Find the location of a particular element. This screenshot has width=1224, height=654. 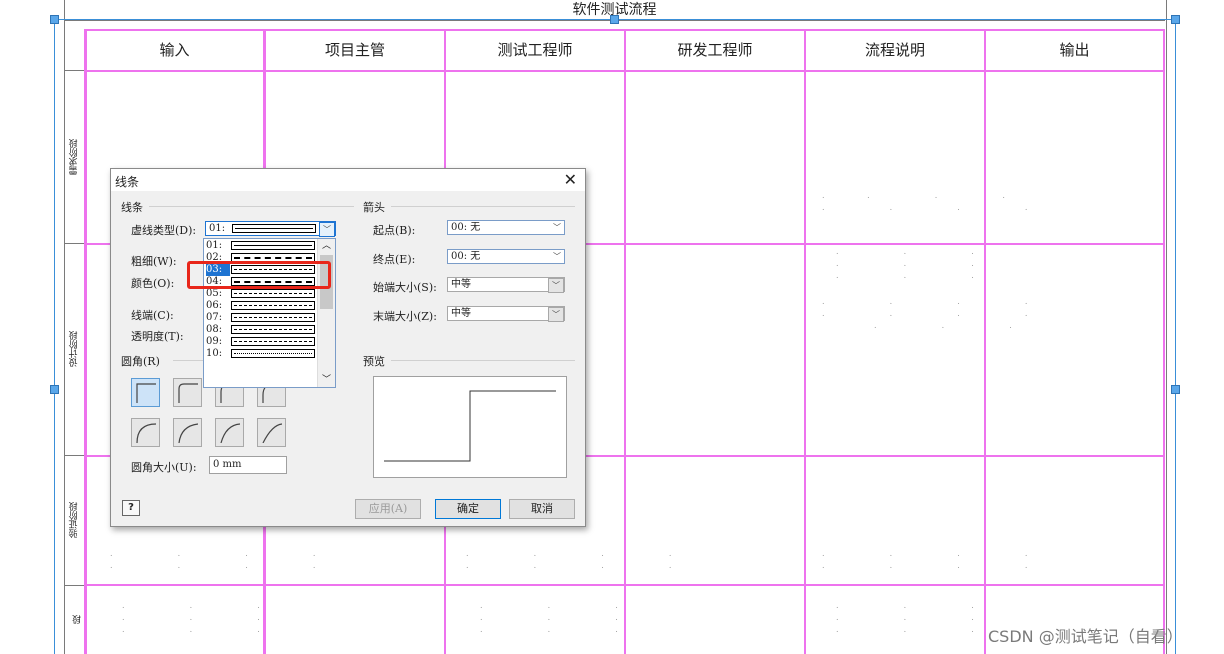

column-header-test-engineer: 测试工程师 is located at coordinates (535, 50).